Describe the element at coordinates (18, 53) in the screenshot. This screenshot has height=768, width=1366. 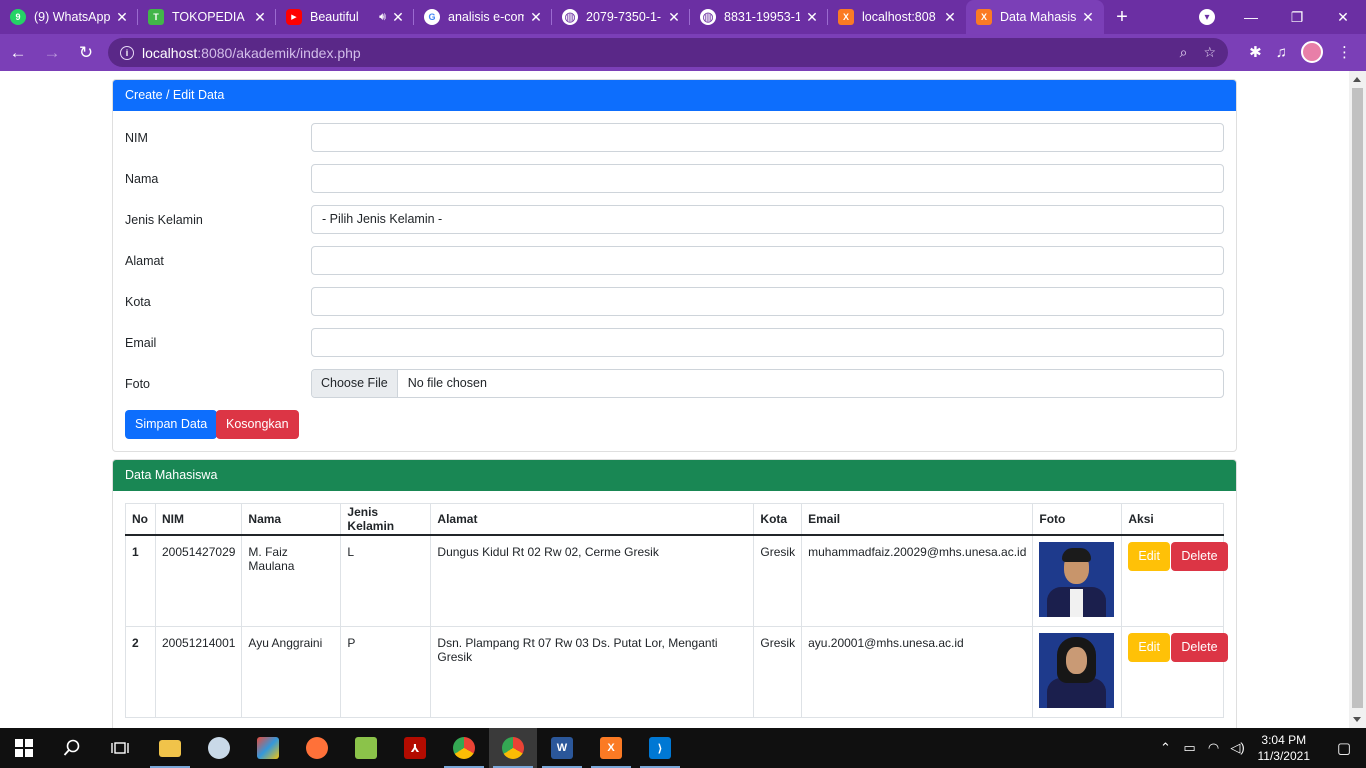
I see `back-icon: ←` at that location.